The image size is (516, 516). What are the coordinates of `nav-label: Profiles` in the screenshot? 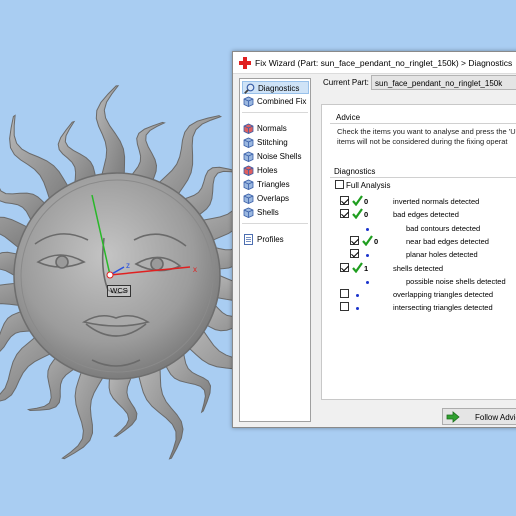 It's located at (270, 239).